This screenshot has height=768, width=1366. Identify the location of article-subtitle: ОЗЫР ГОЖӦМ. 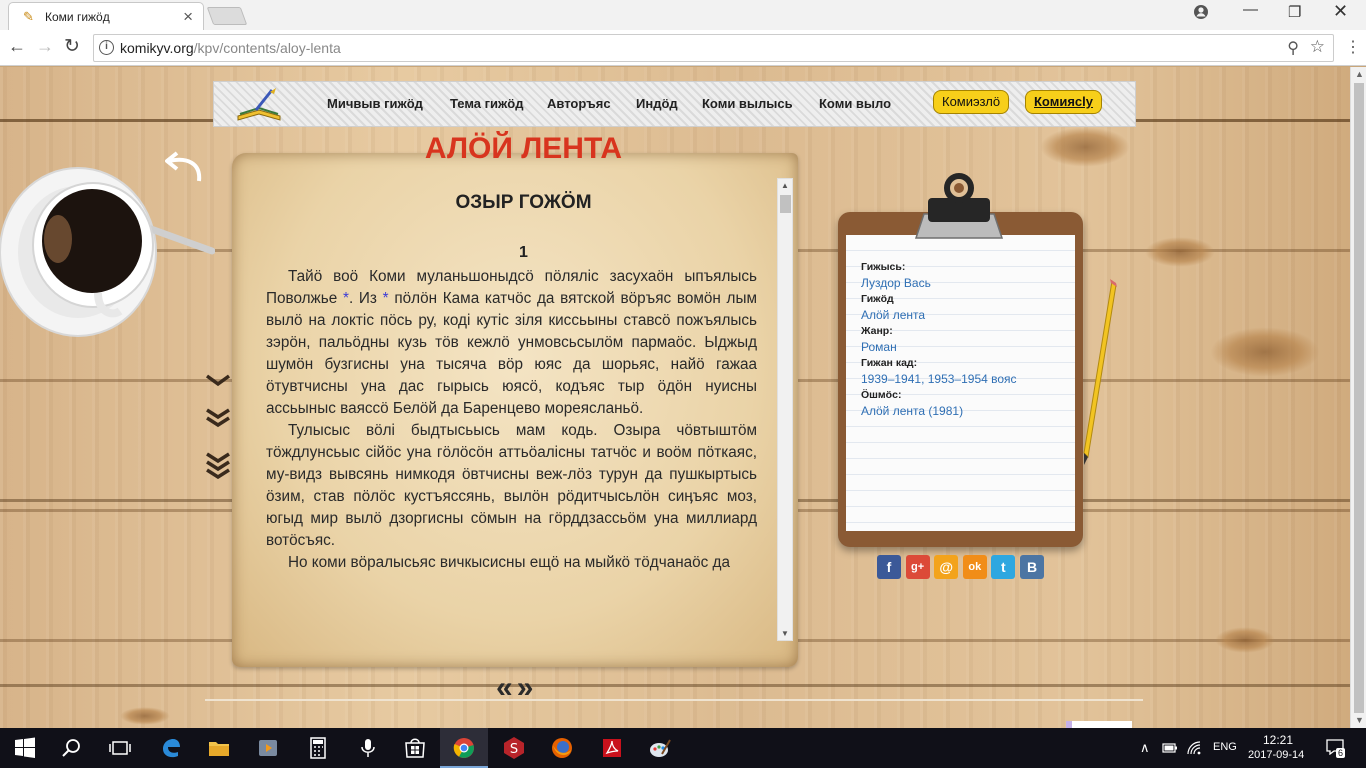
(523, 202).